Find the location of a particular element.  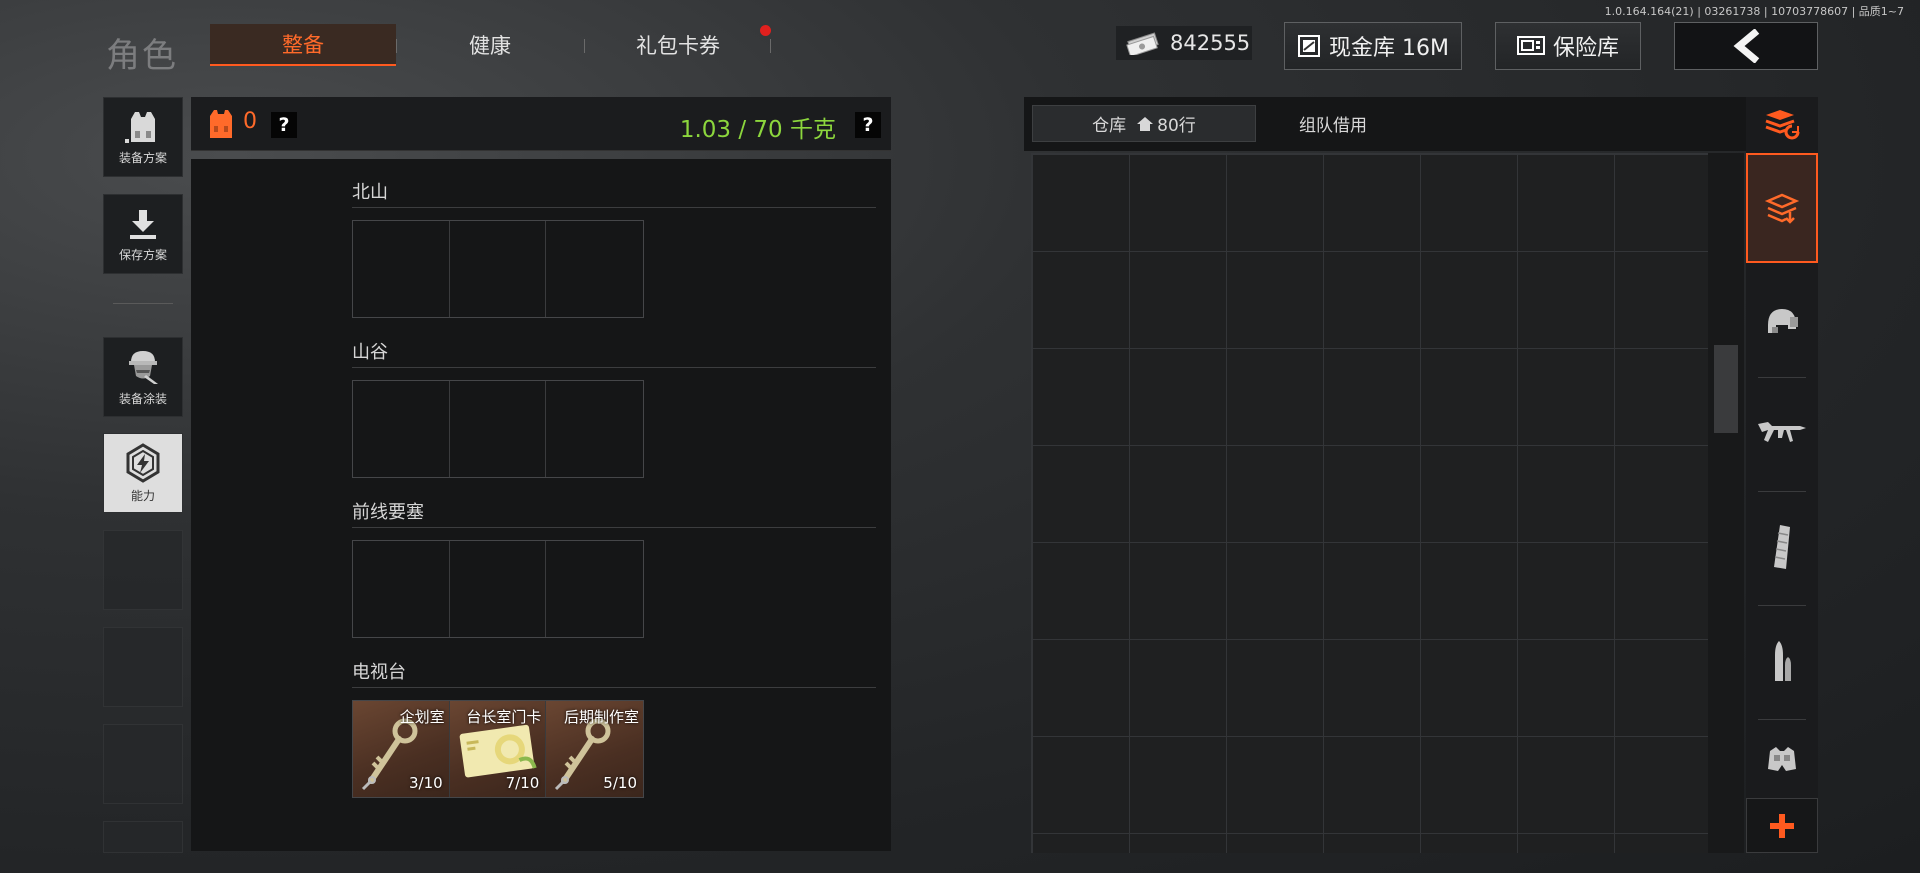

item-name: 后期制作室 is located at coordinates (601, 717).